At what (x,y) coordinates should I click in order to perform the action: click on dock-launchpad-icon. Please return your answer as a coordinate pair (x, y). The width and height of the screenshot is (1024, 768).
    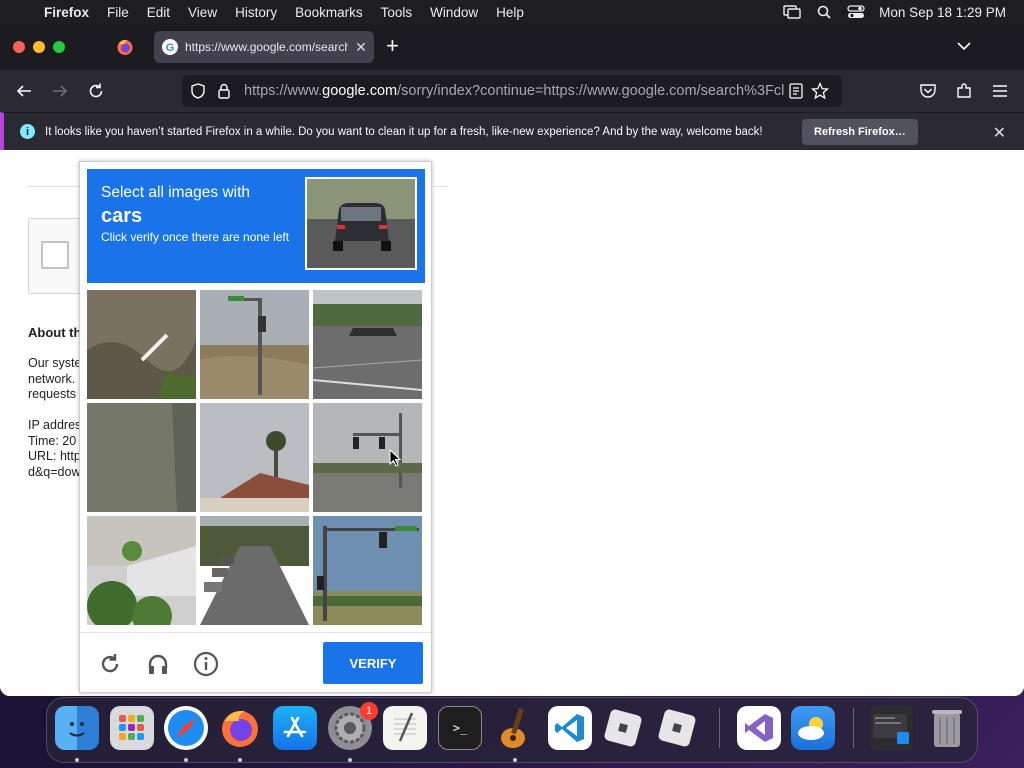
    Looking at the image, I should click on (132, 728).